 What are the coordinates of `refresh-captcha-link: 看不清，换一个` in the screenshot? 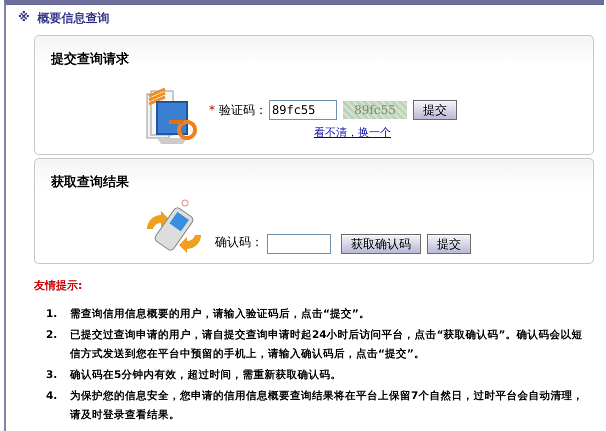 It's located at (385, 132).